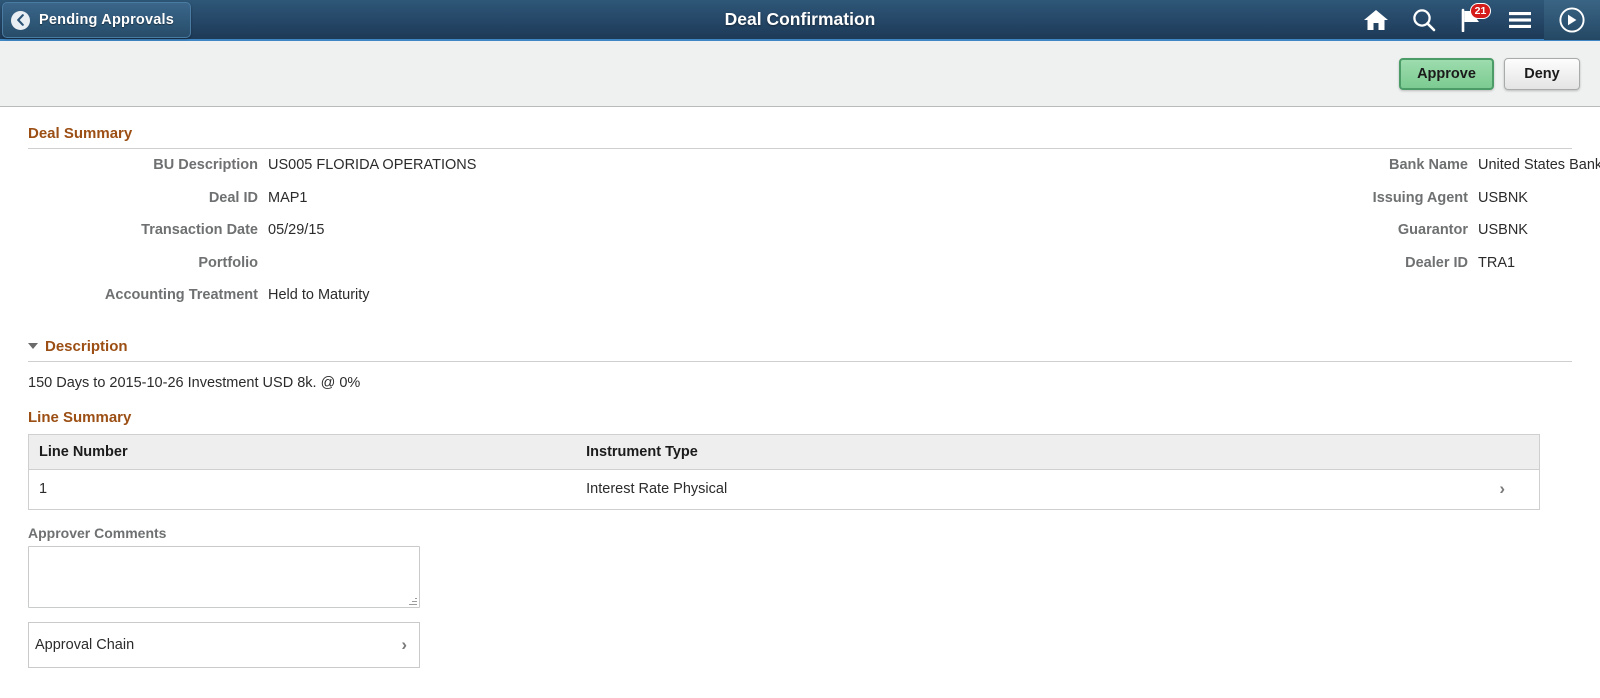 The image size is (1600, 698). I want to click on approver-comments-box, so click(224, 576).